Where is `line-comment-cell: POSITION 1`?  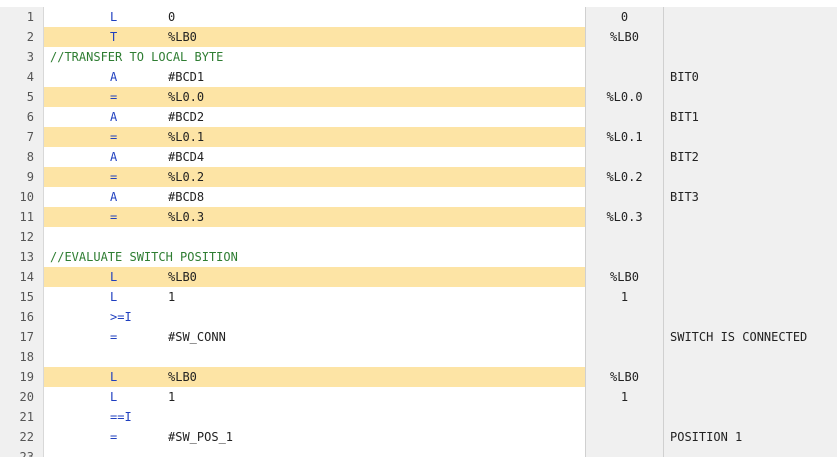 line-comment-cell: POSITION 1 is located at coordinates (750, 437).